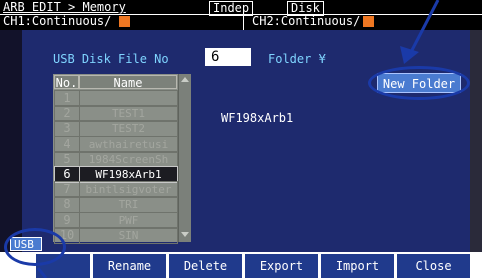 The image size is (482, 278). What do you see at coordinates (424, 27) in the screenshot?
I see `arrow-to-new-folder-icon` at bounding box center [424, 27].